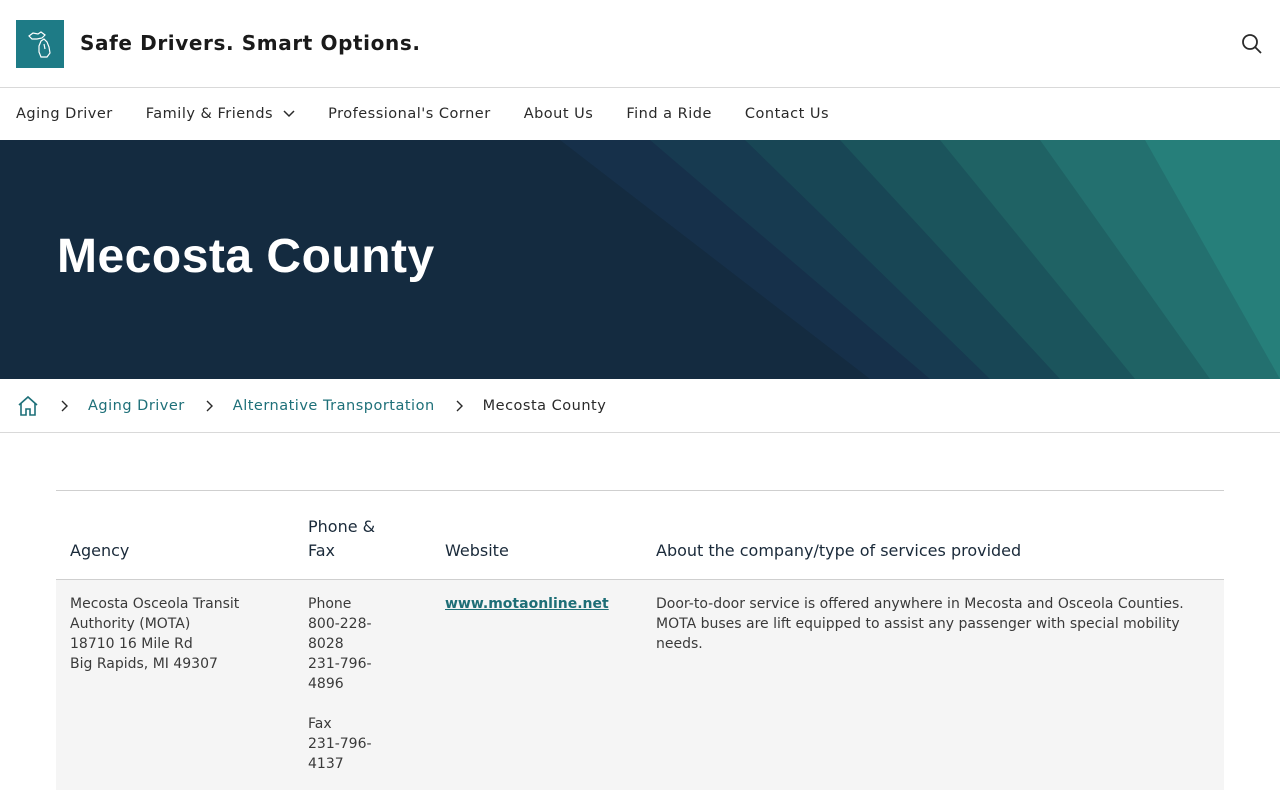 Image resolution: width=1280 pixels, height=800 pixels. I want to click on phone-number-1: 800-228-8028, so click(340, 634).